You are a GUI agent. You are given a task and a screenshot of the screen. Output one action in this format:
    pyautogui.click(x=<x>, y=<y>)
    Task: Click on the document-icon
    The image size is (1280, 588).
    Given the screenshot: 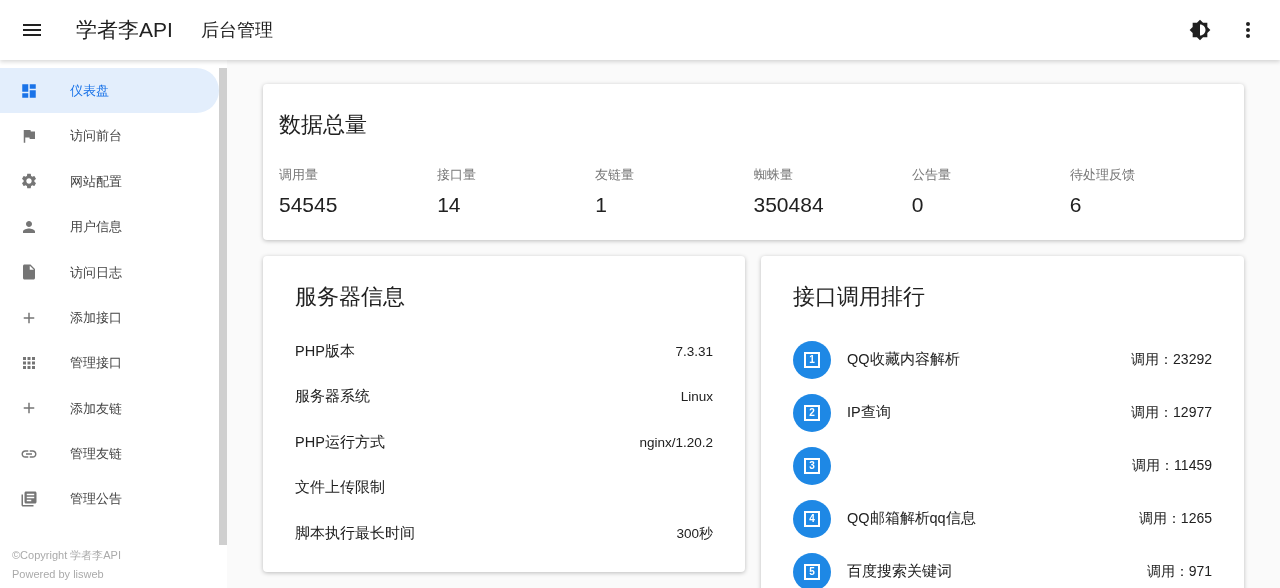 What is the action you would take?
    pyautogui.click(x=29, y=272)
    